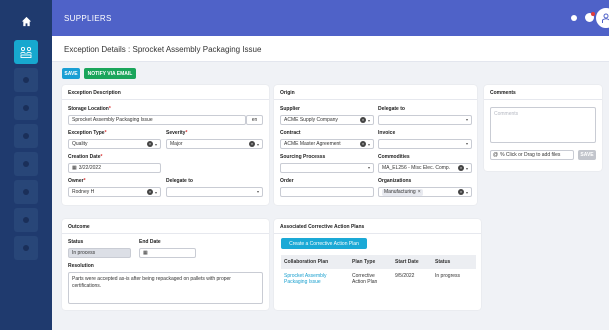 This screenshot has height=330, width=609. What do you see at coordinates (327, 168) in the screenshot?
I see `sourcing-process-select: ▾` at bounding box center [327, 168].